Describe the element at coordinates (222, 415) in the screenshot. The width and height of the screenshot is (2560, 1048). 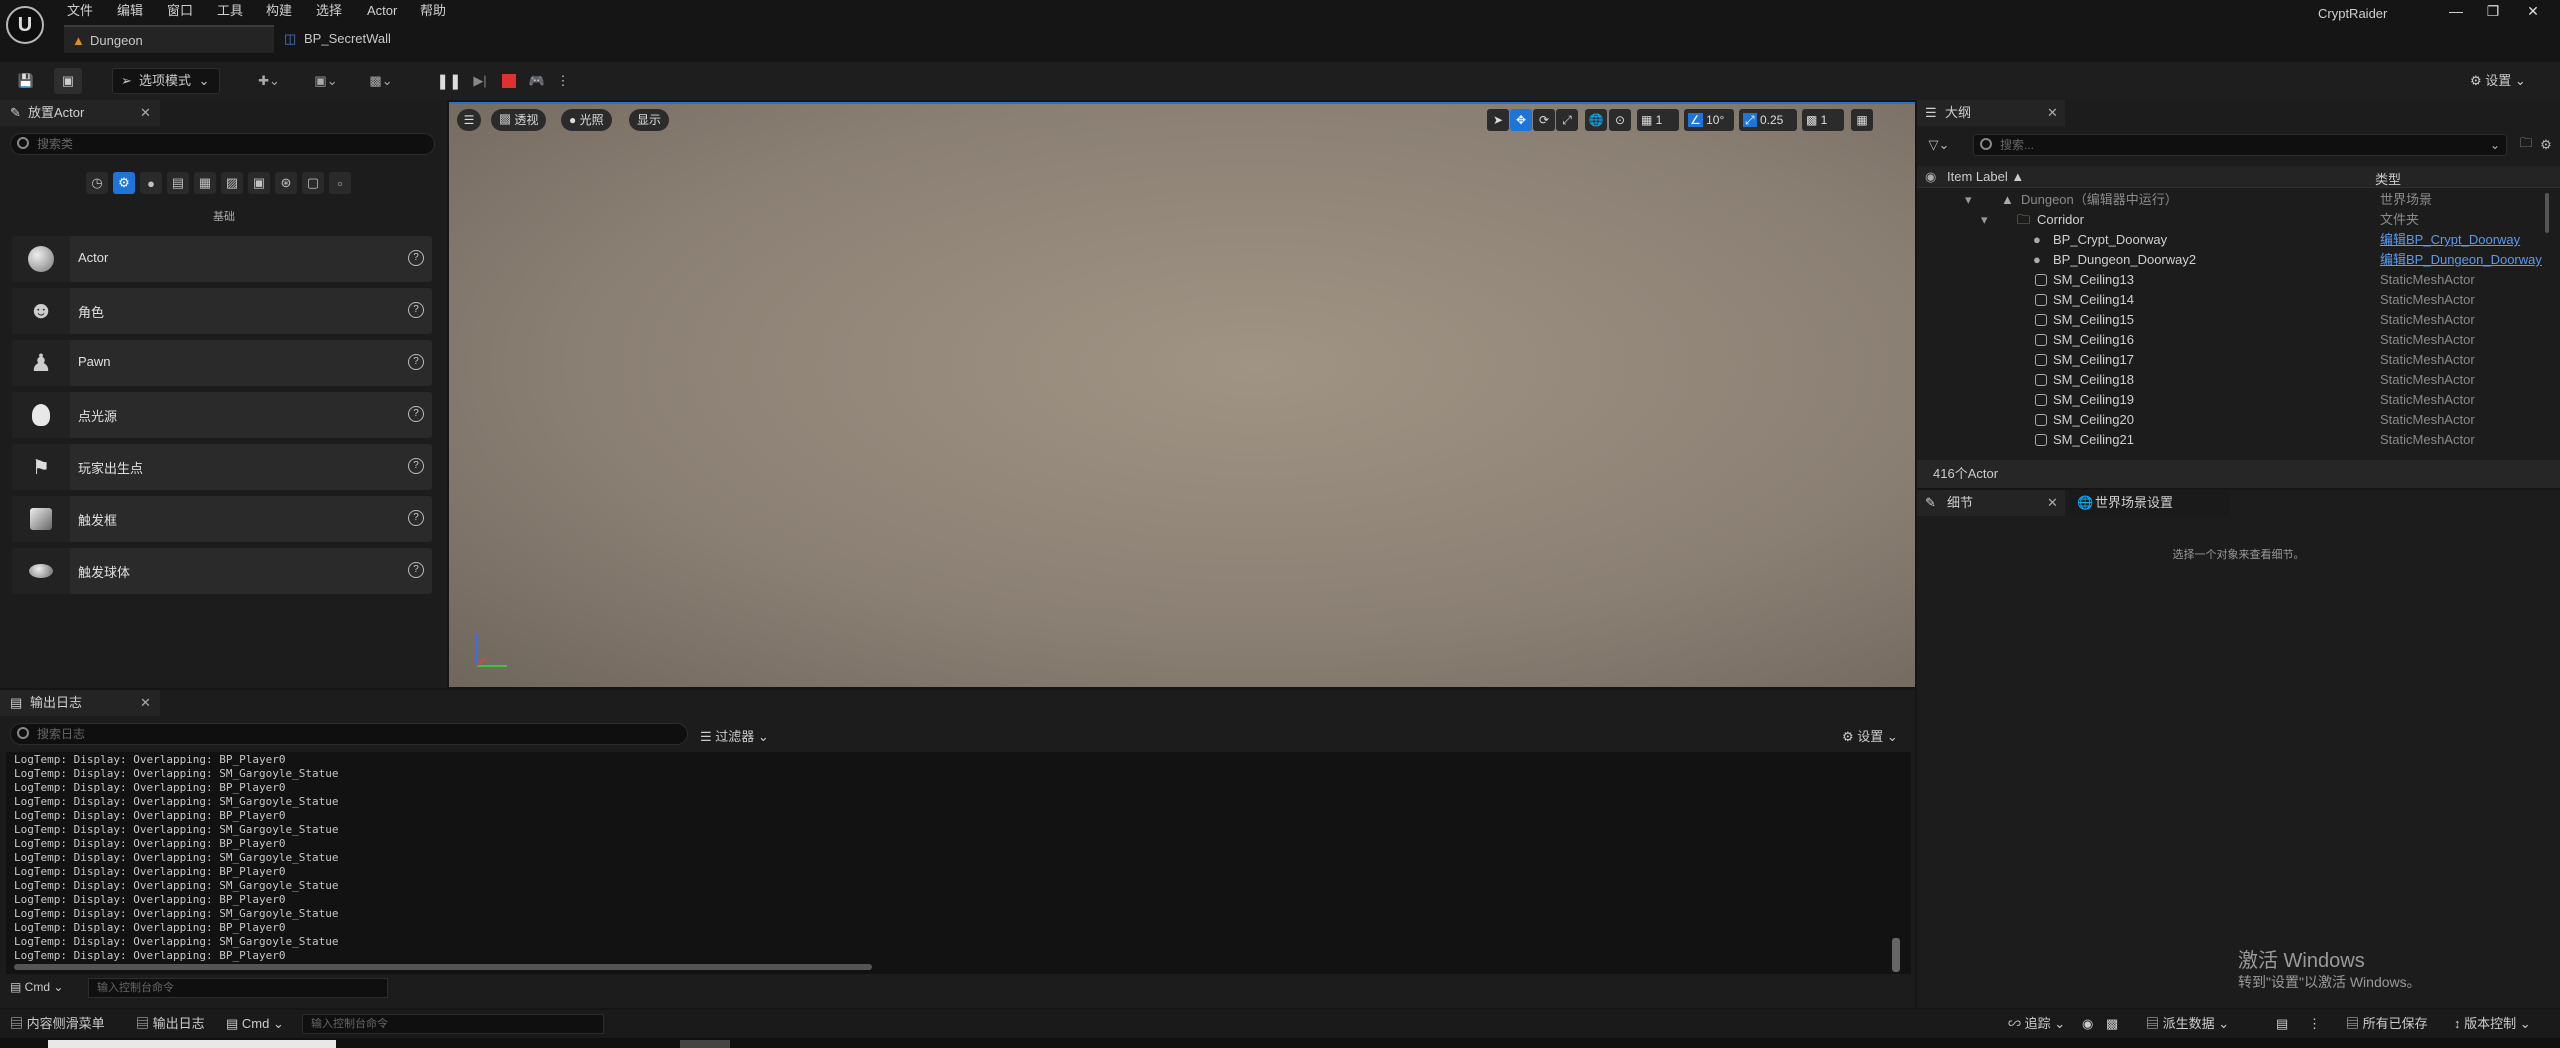
I see `actor-item-point-light: 点光源 ?` at that location.